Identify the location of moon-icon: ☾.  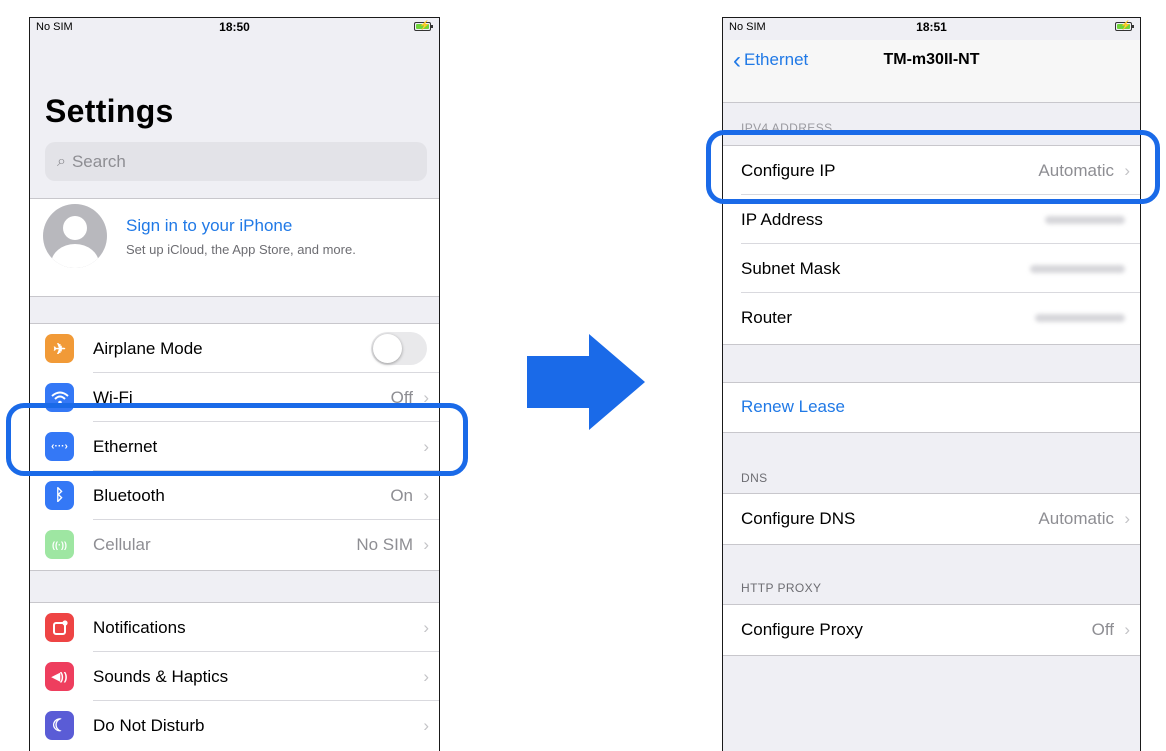
(59, 725).